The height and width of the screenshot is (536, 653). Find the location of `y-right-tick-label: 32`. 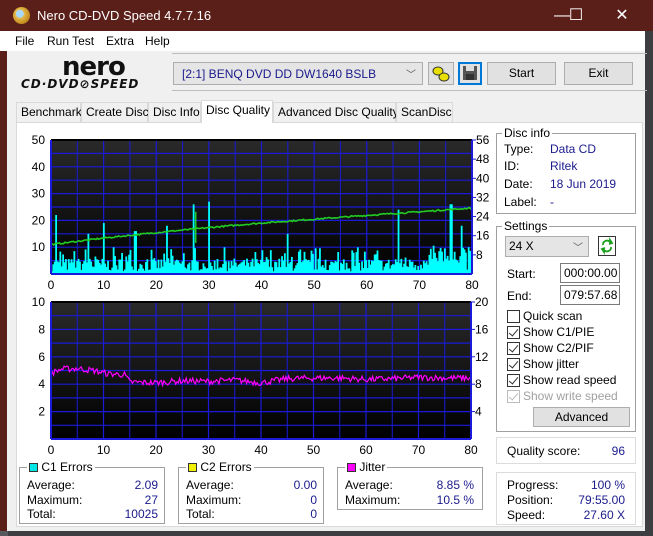

y-right-tick-label: 32 is located at coordinates (483, 197).